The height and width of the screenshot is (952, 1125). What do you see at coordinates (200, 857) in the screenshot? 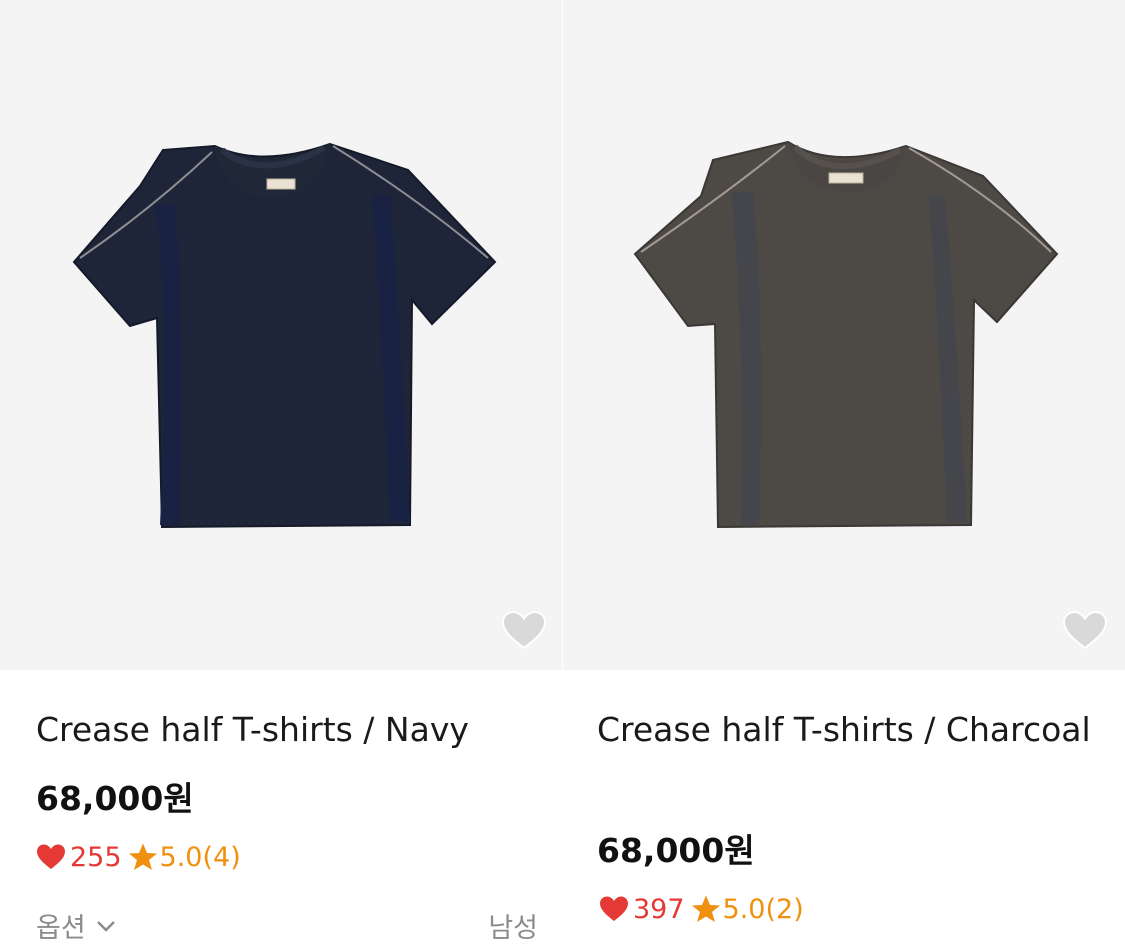
I see `rating-value: 5.0(4)` at bounding box center [200, 857].